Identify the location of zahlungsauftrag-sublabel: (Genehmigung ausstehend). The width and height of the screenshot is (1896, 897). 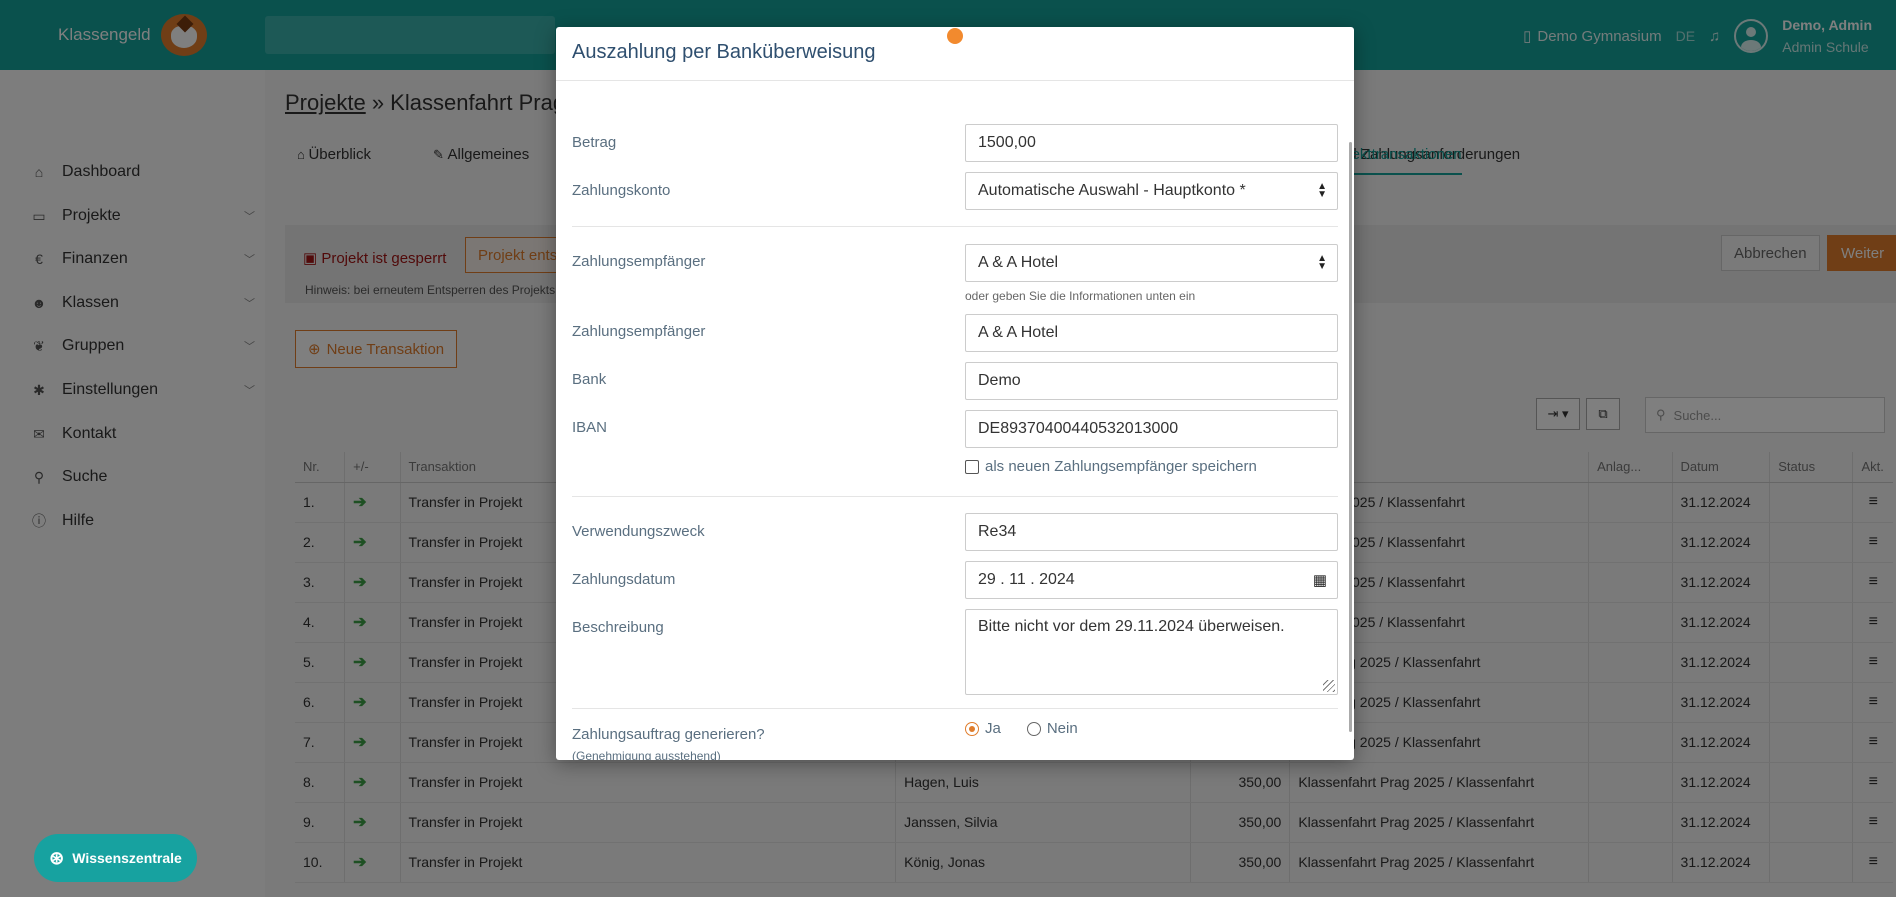
(646, 754).